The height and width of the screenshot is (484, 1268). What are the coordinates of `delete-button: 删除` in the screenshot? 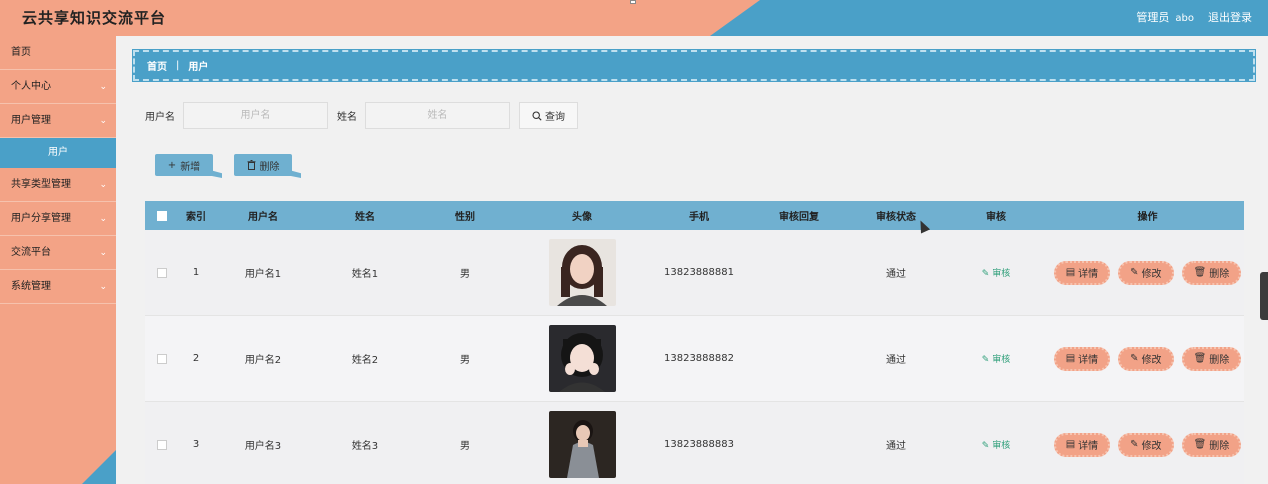 It's located at (263, 165).